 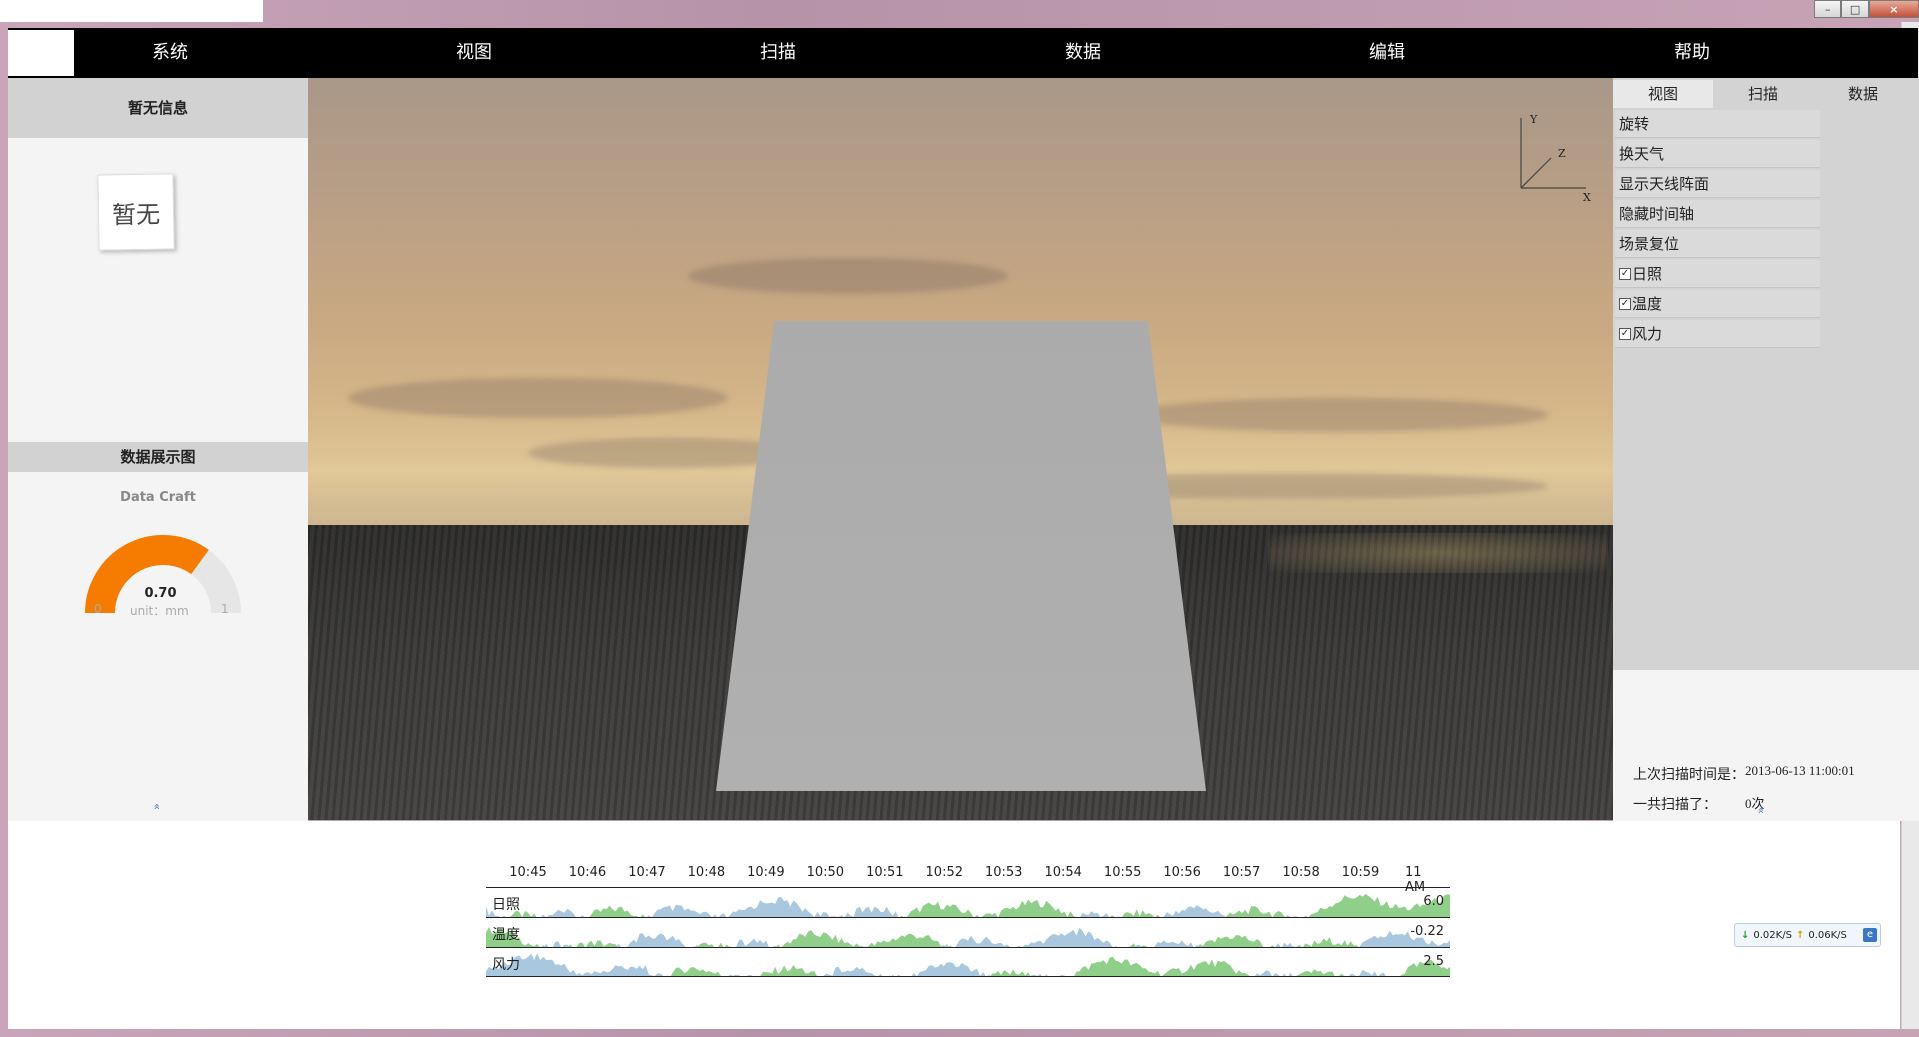 I want to click on tab-data: 数据, so click(x=1863, y=94).